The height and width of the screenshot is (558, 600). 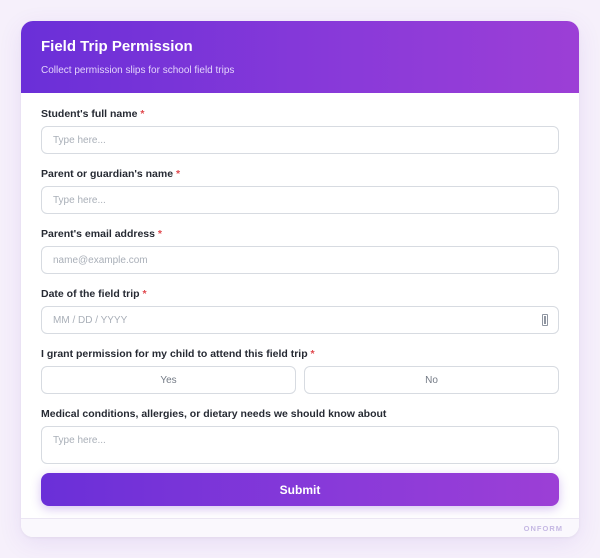 What do you see at coordinates (300, 294) in the screenshot?
I see `trip-date-label: Date of the field trip *` at bounding box center [300, 294].